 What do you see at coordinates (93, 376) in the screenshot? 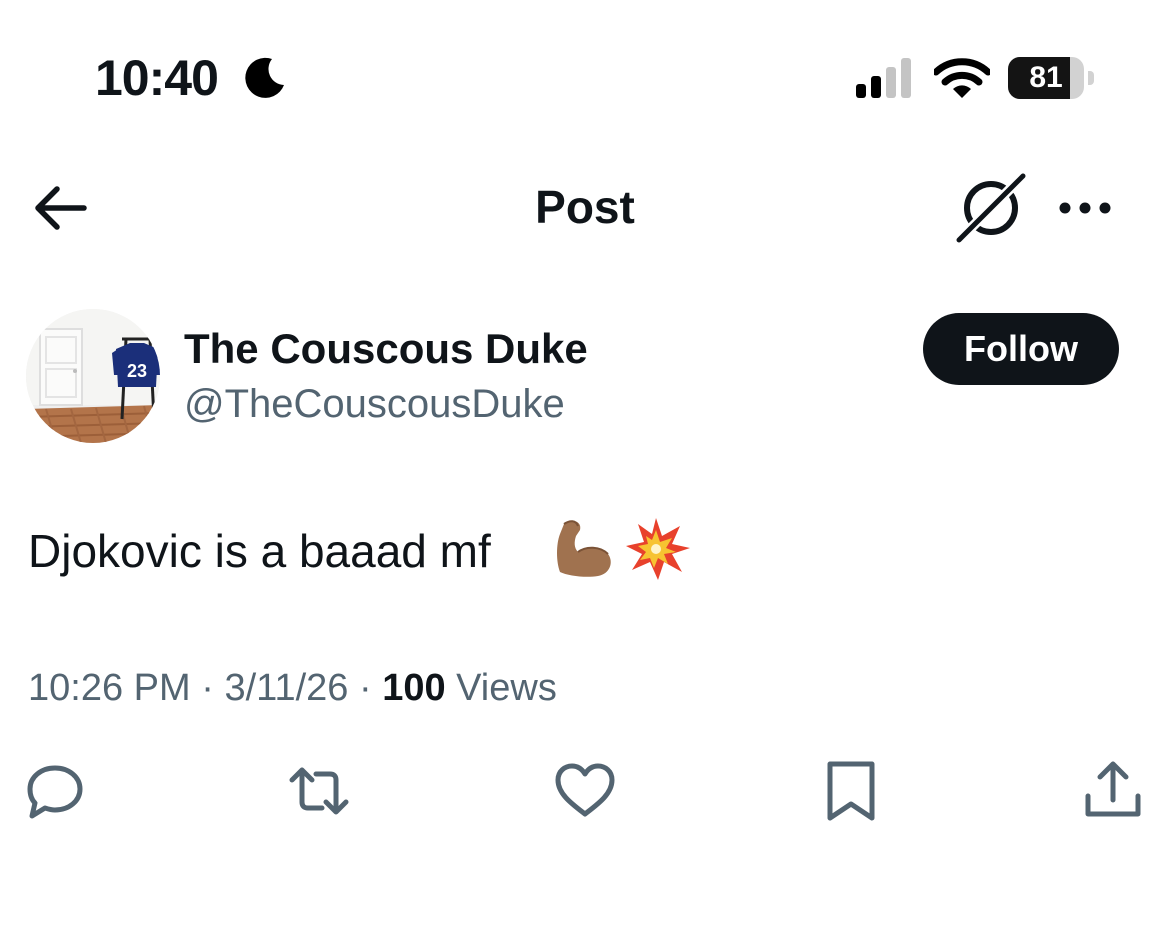
I see `avatar: 23` at bounding box center [93, 376].